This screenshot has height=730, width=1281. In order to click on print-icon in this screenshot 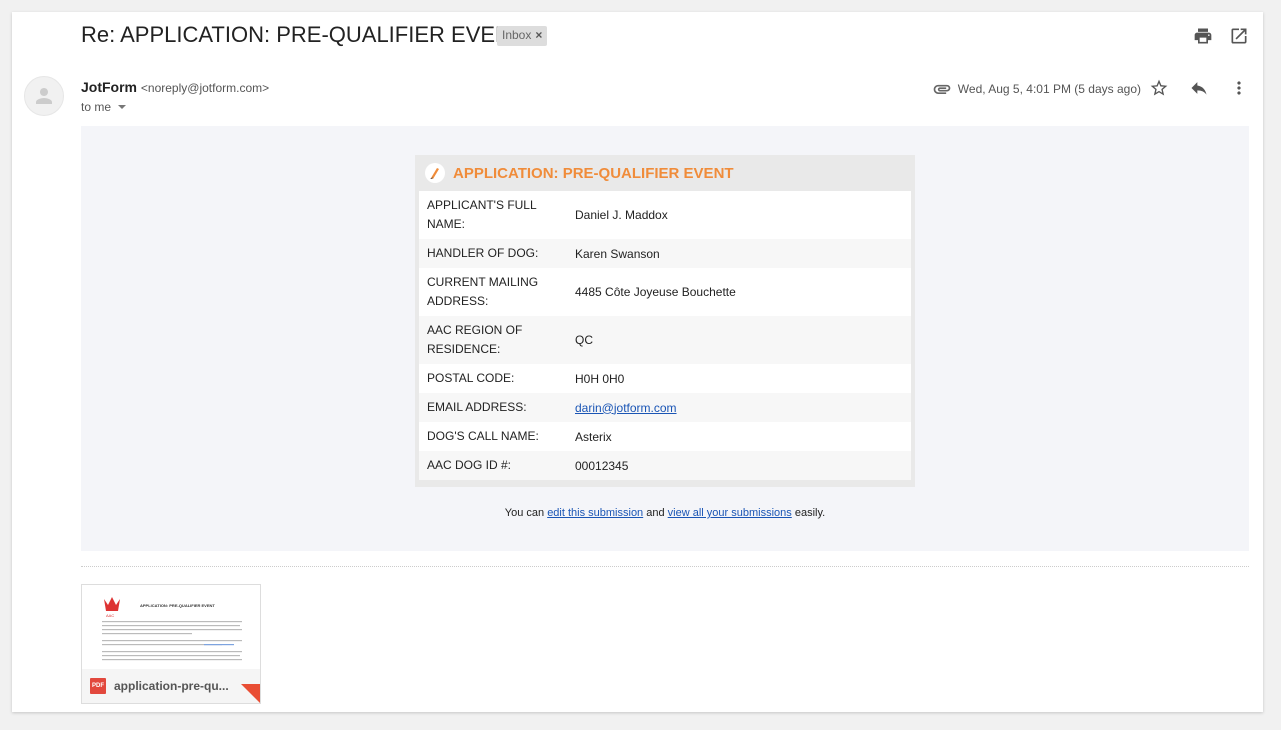, I will do `click(1203, 36)`.